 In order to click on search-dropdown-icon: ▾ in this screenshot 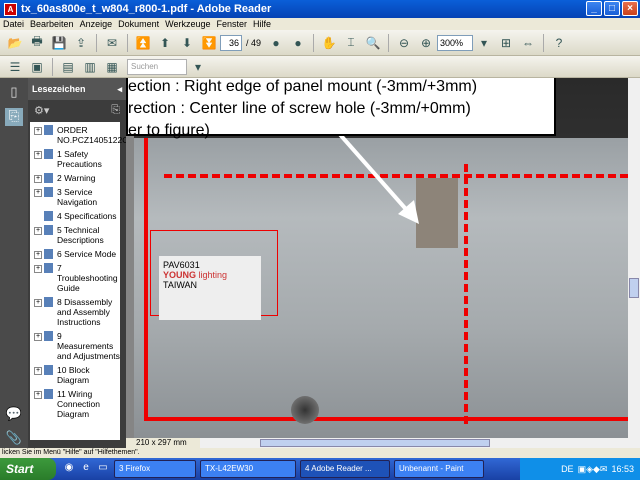, I will do `click(198, 67)`.